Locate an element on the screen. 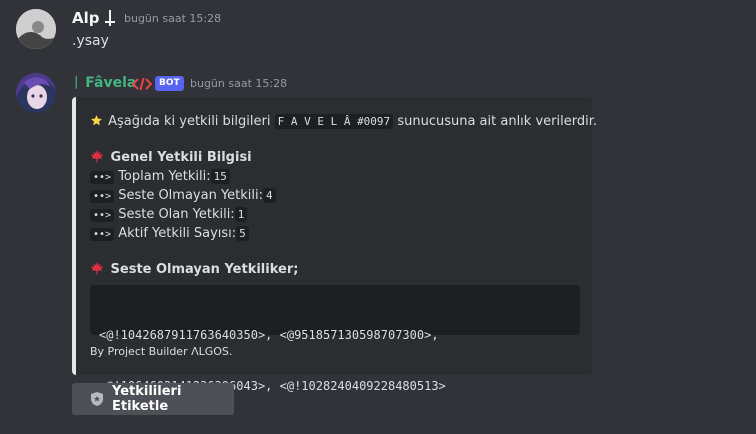  author-name: Alp is located at coordinates (86, 18).